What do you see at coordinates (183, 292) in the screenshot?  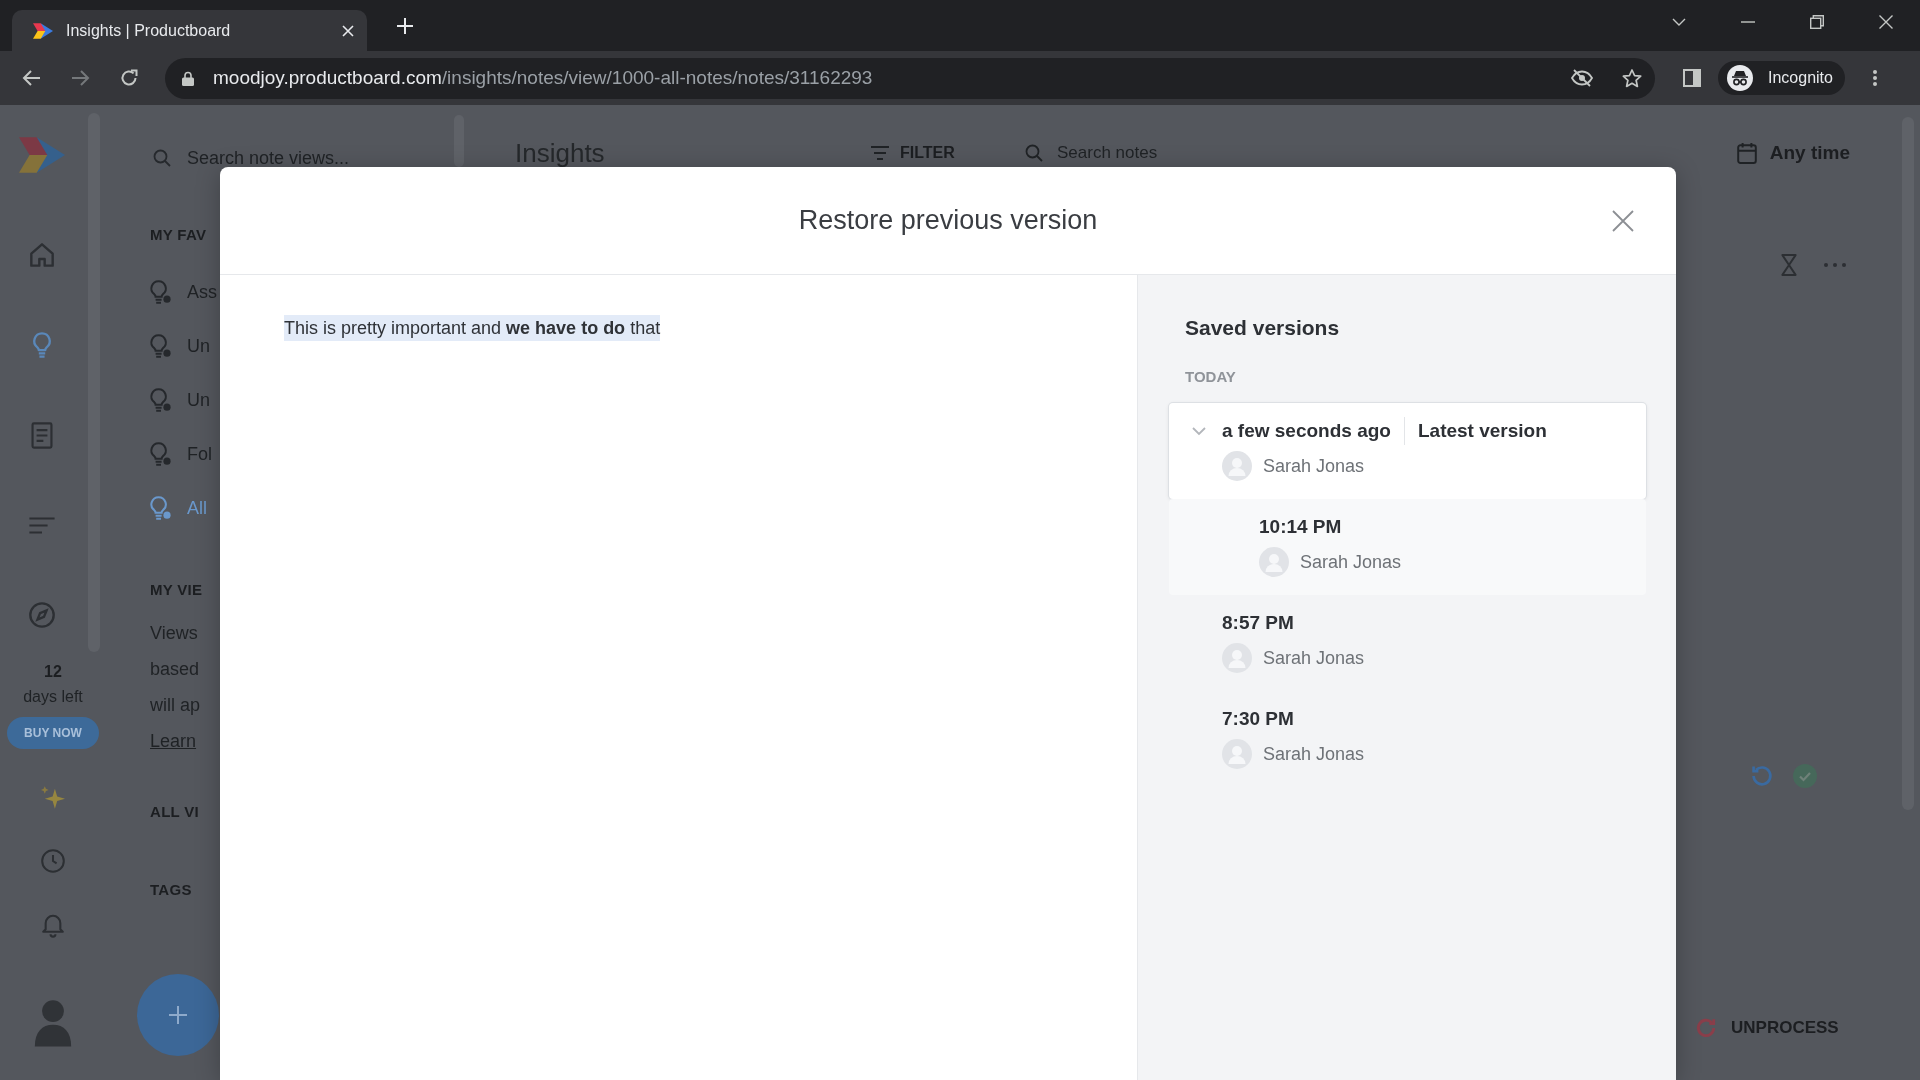 I see `note-view-item: Ass` at bounding box center [183, 292].